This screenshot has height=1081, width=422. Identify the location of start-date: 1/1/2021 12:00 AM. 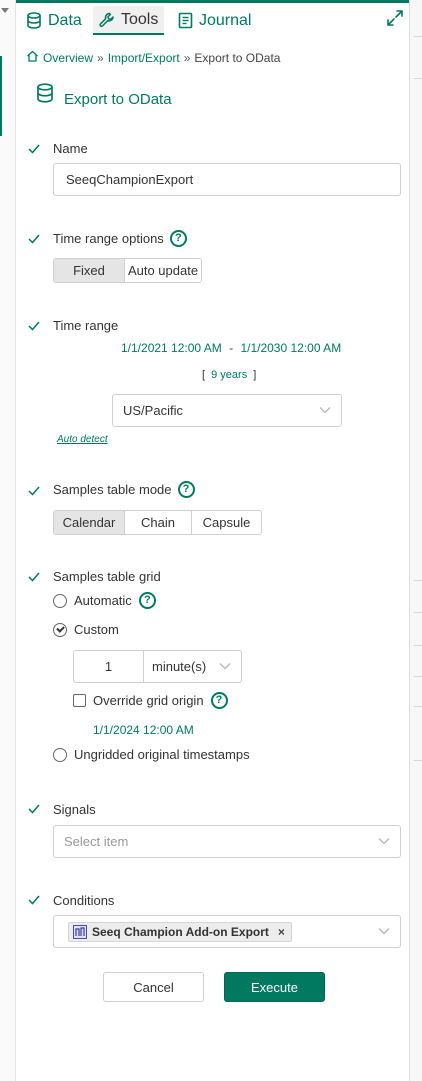
(171, 348).